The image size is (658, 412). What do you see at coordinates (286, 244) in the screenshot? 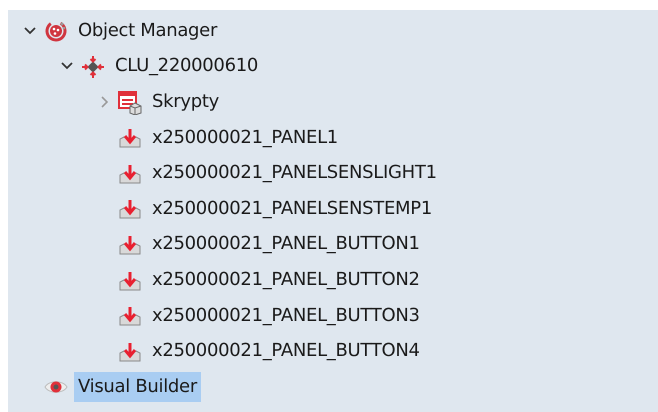
I see `tree-item: x250000021_PANEL_BUTTON1` at bounding box center [286, 244].